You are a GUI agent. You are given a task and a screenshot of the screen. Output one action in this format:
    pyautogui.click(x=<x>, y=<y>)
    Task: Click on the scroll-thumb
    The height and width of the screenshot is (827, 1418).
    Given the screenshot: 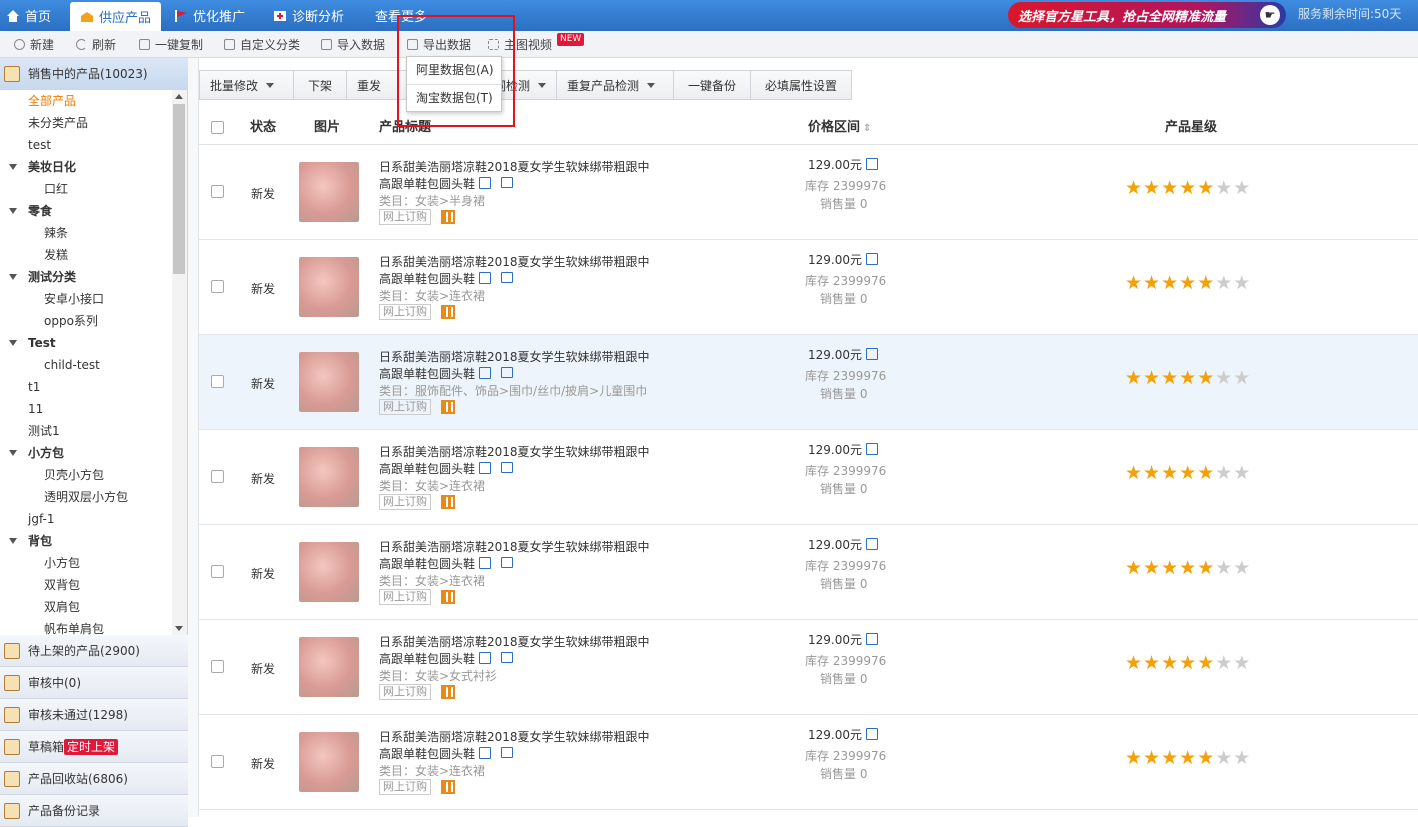 What is the action you would take?
    pyautogui.click(x=179, y=189)
    